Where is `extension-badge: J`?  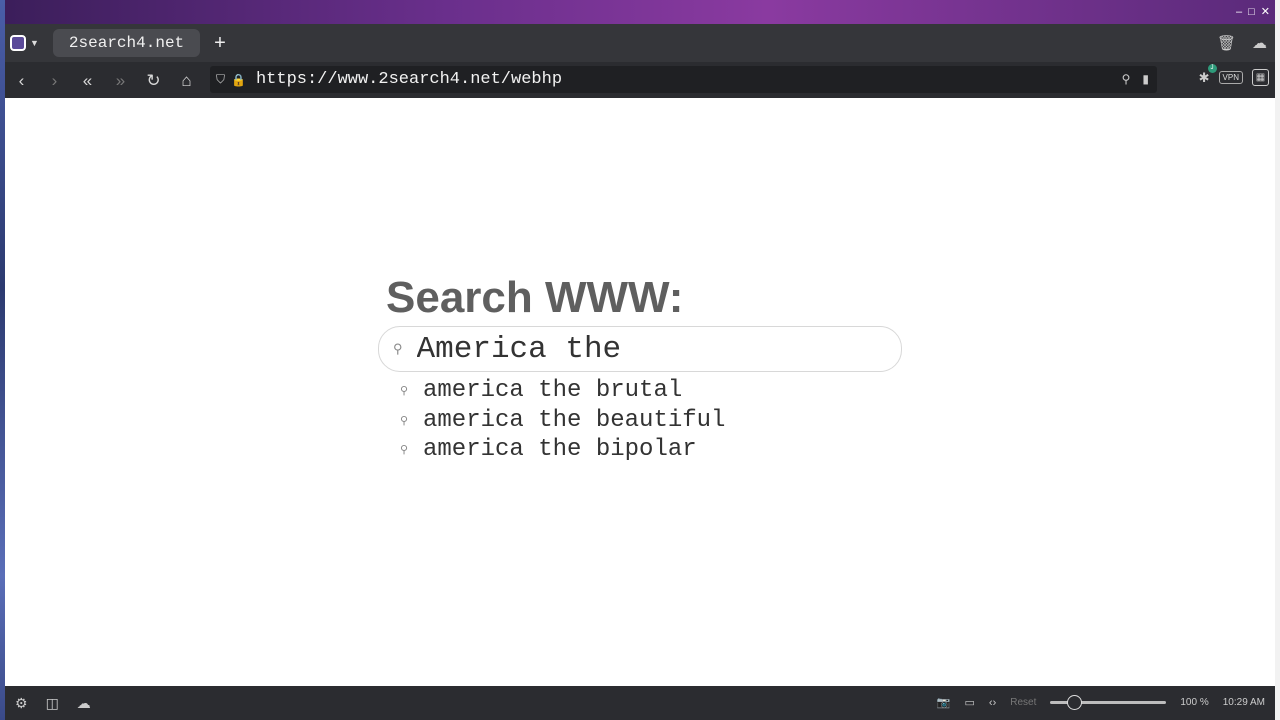
extension-badge: J is located at coordinates (1212, 68).